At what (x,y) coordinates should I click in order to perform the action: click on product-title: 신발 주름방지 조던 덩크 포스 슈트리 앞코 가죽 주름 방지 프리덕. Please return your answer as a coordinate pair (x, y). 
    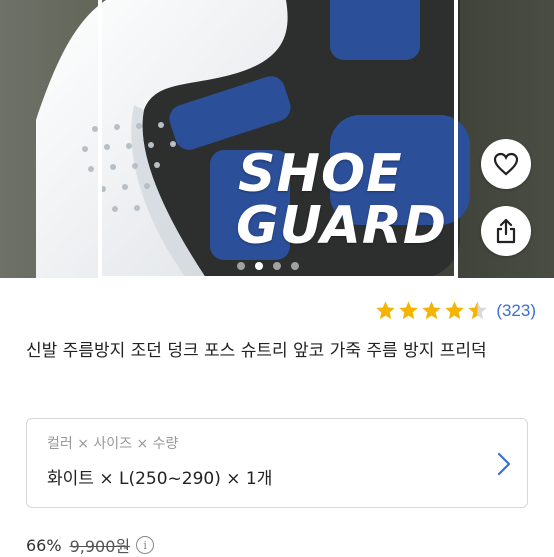
    Looking at the image, I should click on (256, 351).